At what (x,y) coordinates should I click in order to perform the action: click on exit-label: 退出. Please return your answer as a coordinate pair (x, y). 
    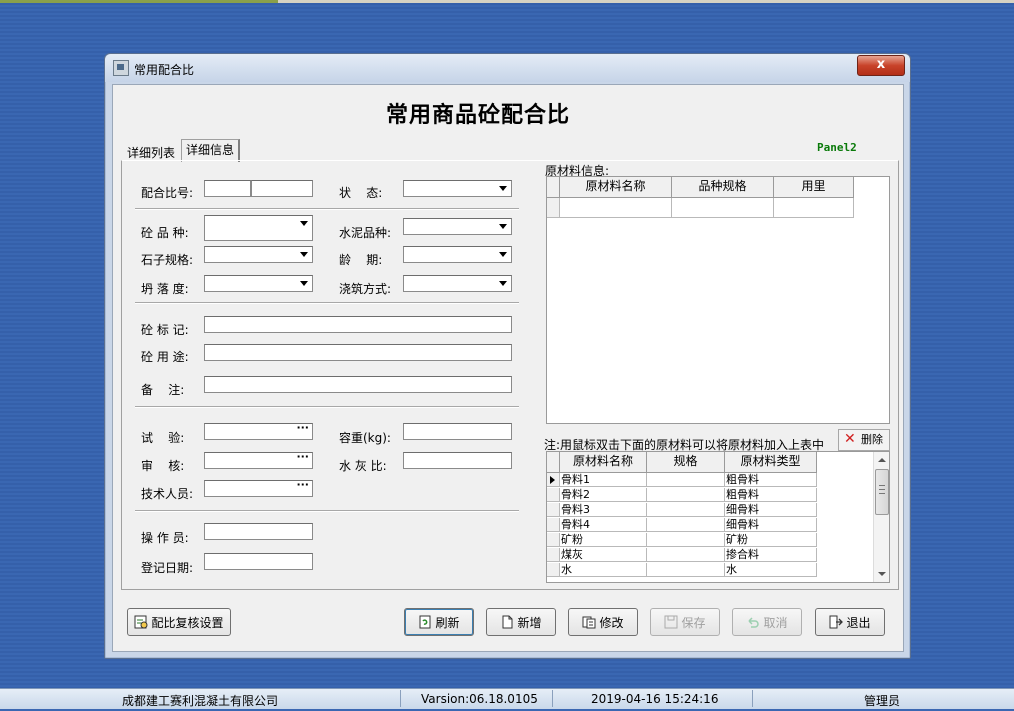
    Looking at the image, I should click on (858, 623).